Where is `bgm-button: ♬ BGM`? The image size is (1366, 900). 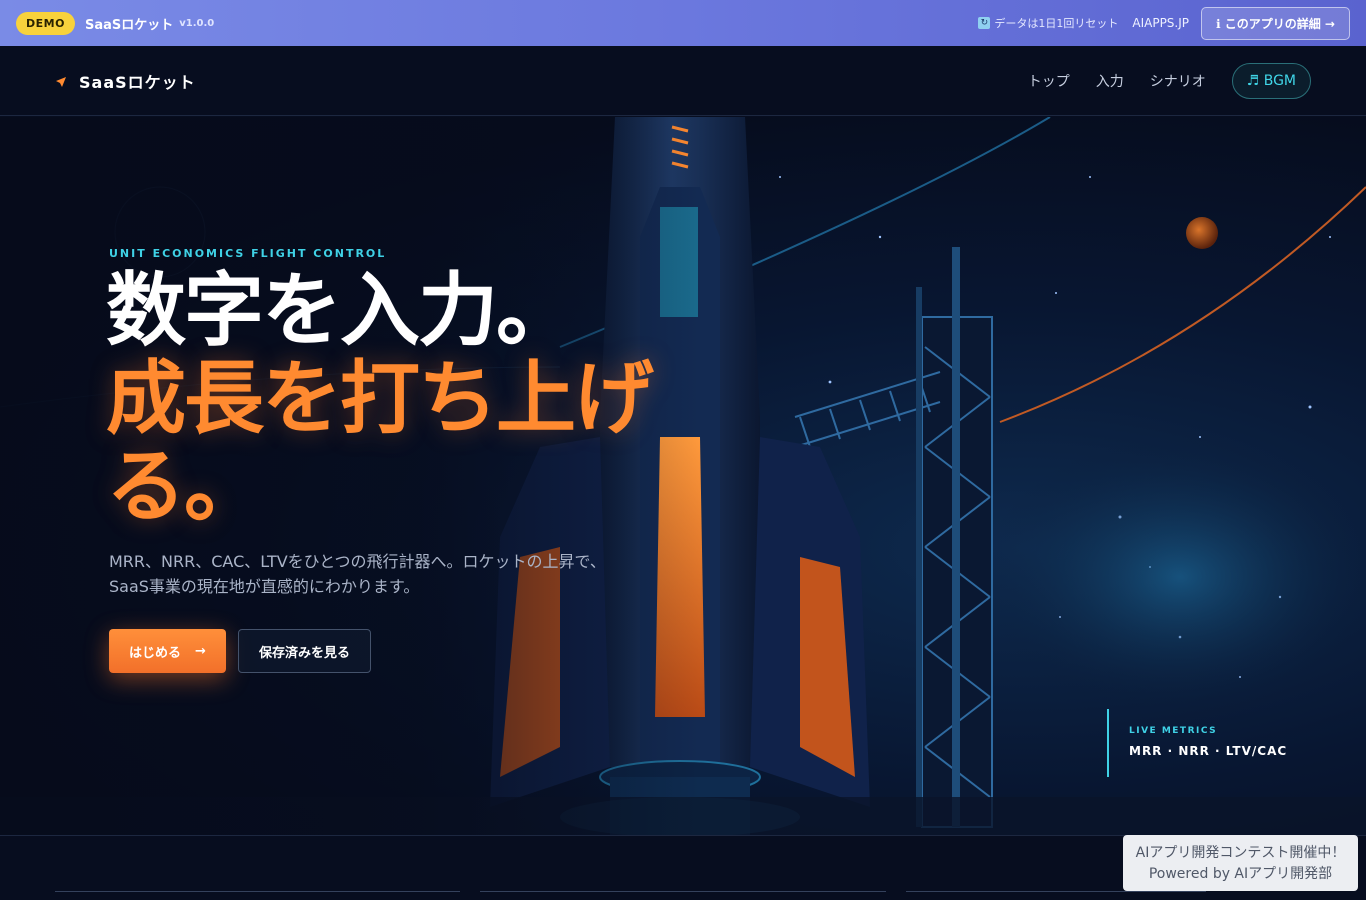
bgm-button: ♬ BGM is located at coordinates (1271, 80).